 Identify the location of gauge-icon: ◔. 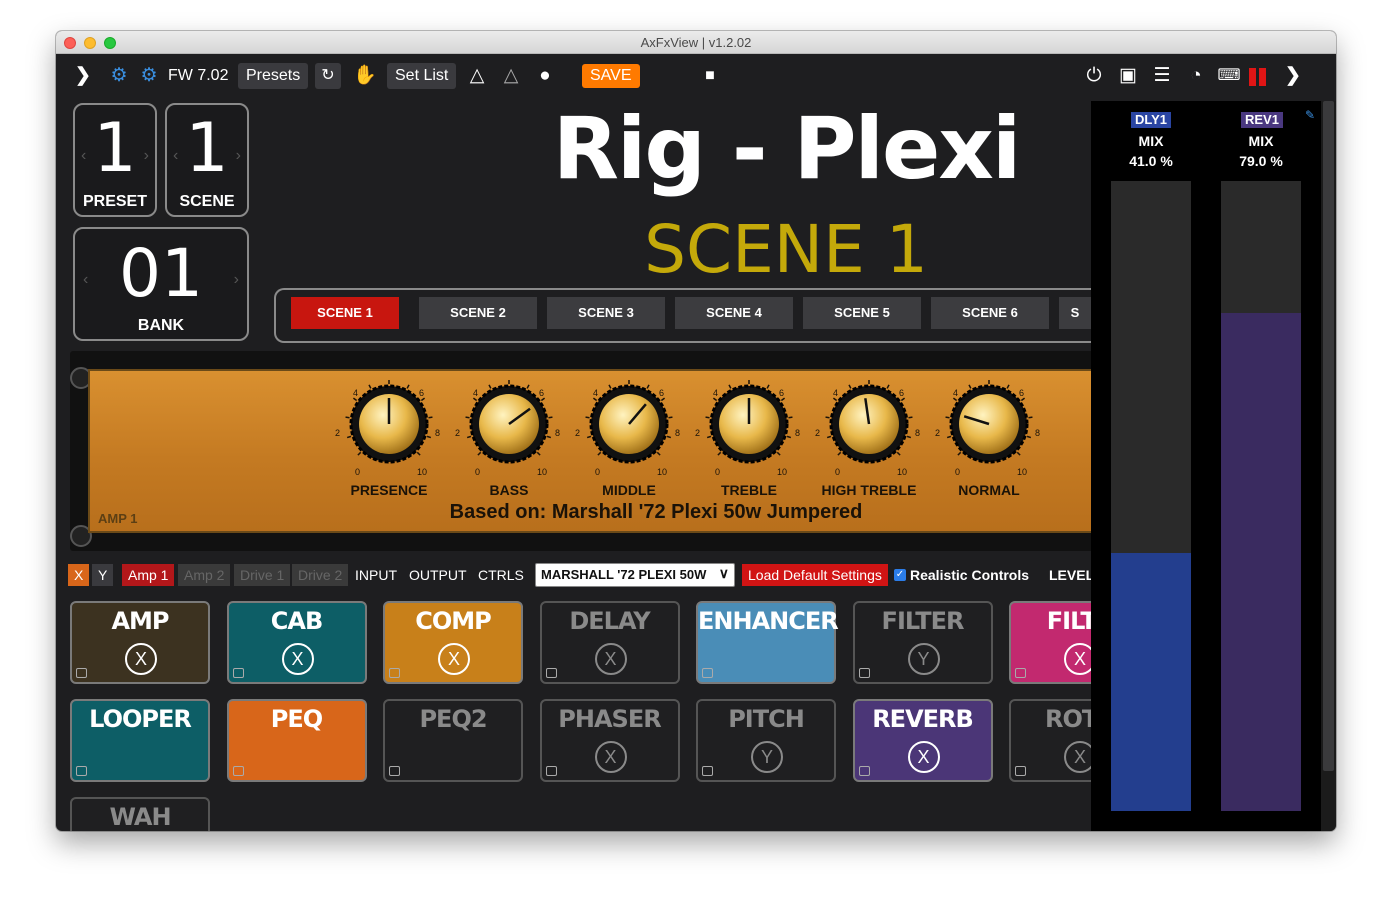
(1196, 76).